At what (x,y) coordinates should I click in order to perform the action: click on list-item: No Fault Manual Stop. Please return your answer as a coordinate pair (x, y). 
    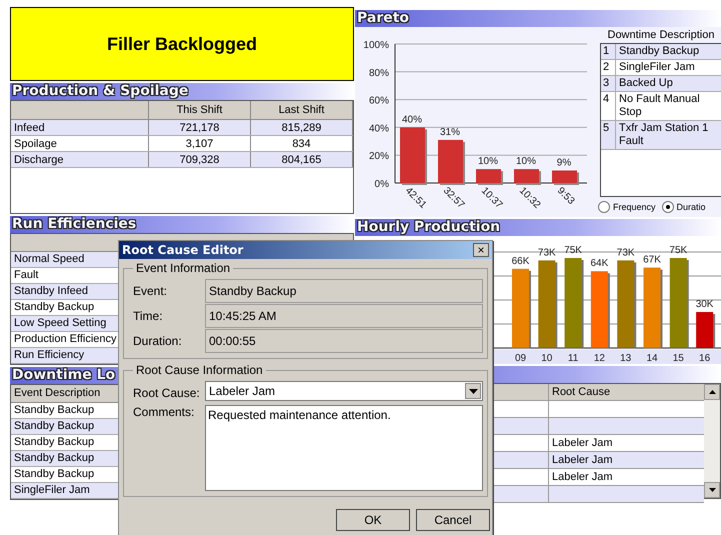
    Looking at the image, I should click on (668, 106).